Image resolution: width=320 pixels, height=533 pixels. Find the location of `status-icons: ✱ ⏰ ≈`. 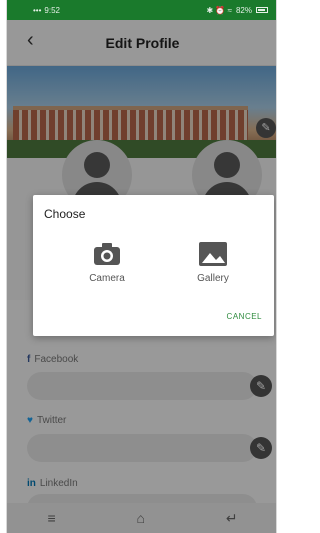

status-icons: ✱ ⏰ ≈ is located at coordinates (219, 10).